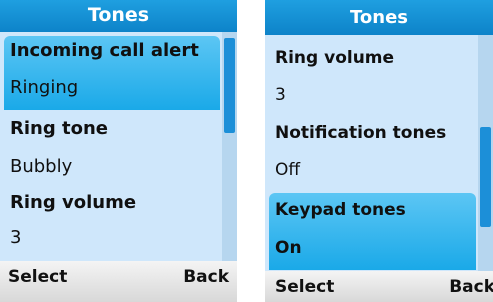 The width and height of the screenshot is (493, 302). I want to click on item-value-ring-tone: Bubbly, so click(41, 166).